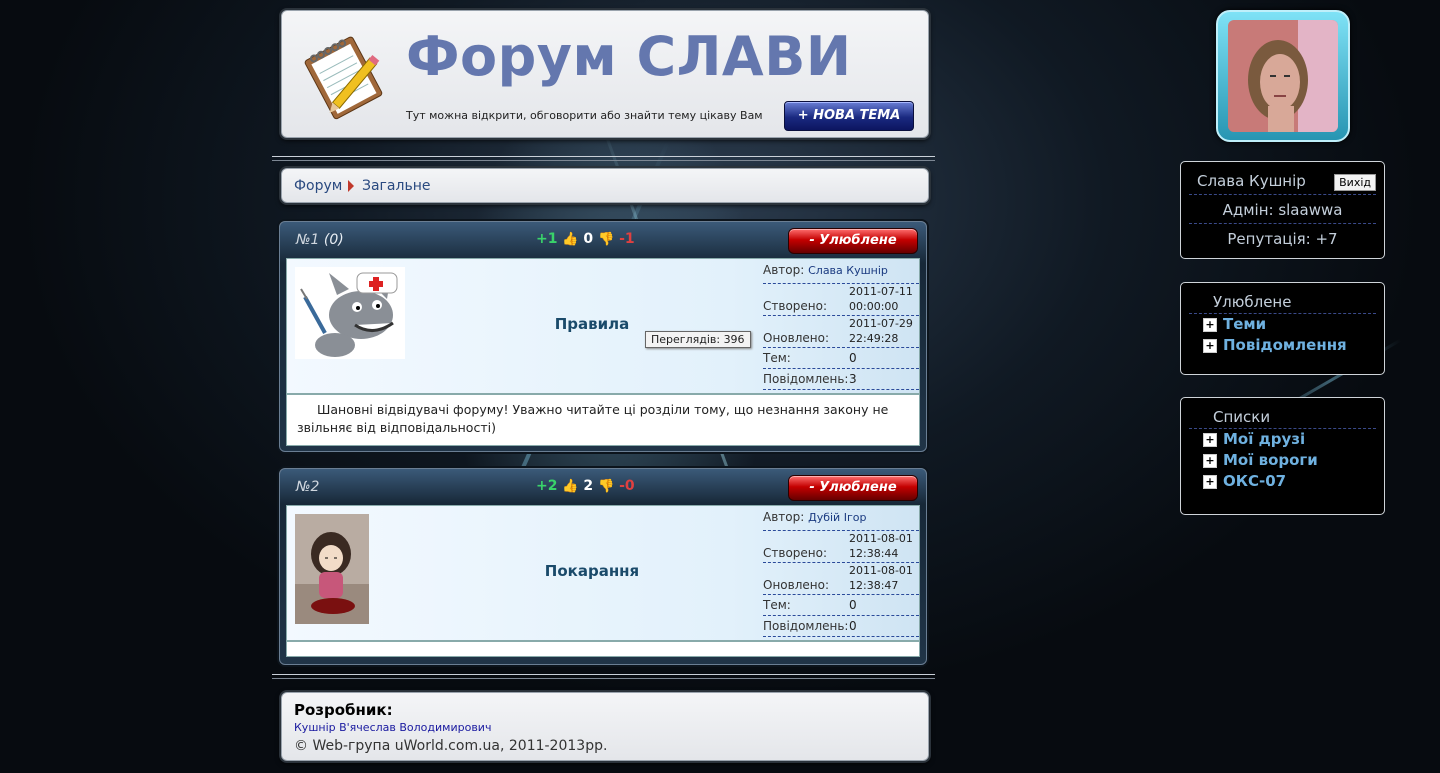  Describe the element at coordinates (629, 56) in the screenshot. I see `site-title: Форум СЛАВИ` at that location.